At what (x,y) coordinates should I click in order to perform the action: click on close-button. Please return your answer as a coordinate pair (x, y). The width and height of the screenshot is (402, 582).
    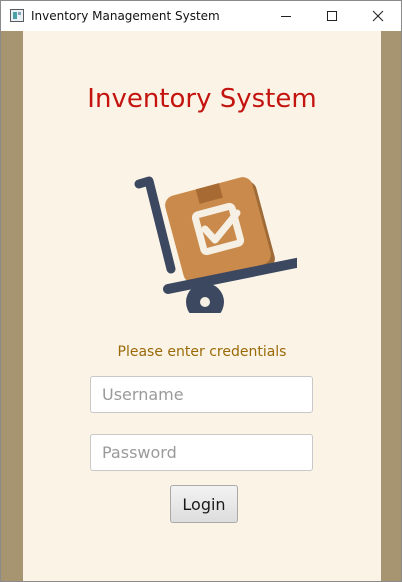
    Looking at the image, I should click on (378, 16).